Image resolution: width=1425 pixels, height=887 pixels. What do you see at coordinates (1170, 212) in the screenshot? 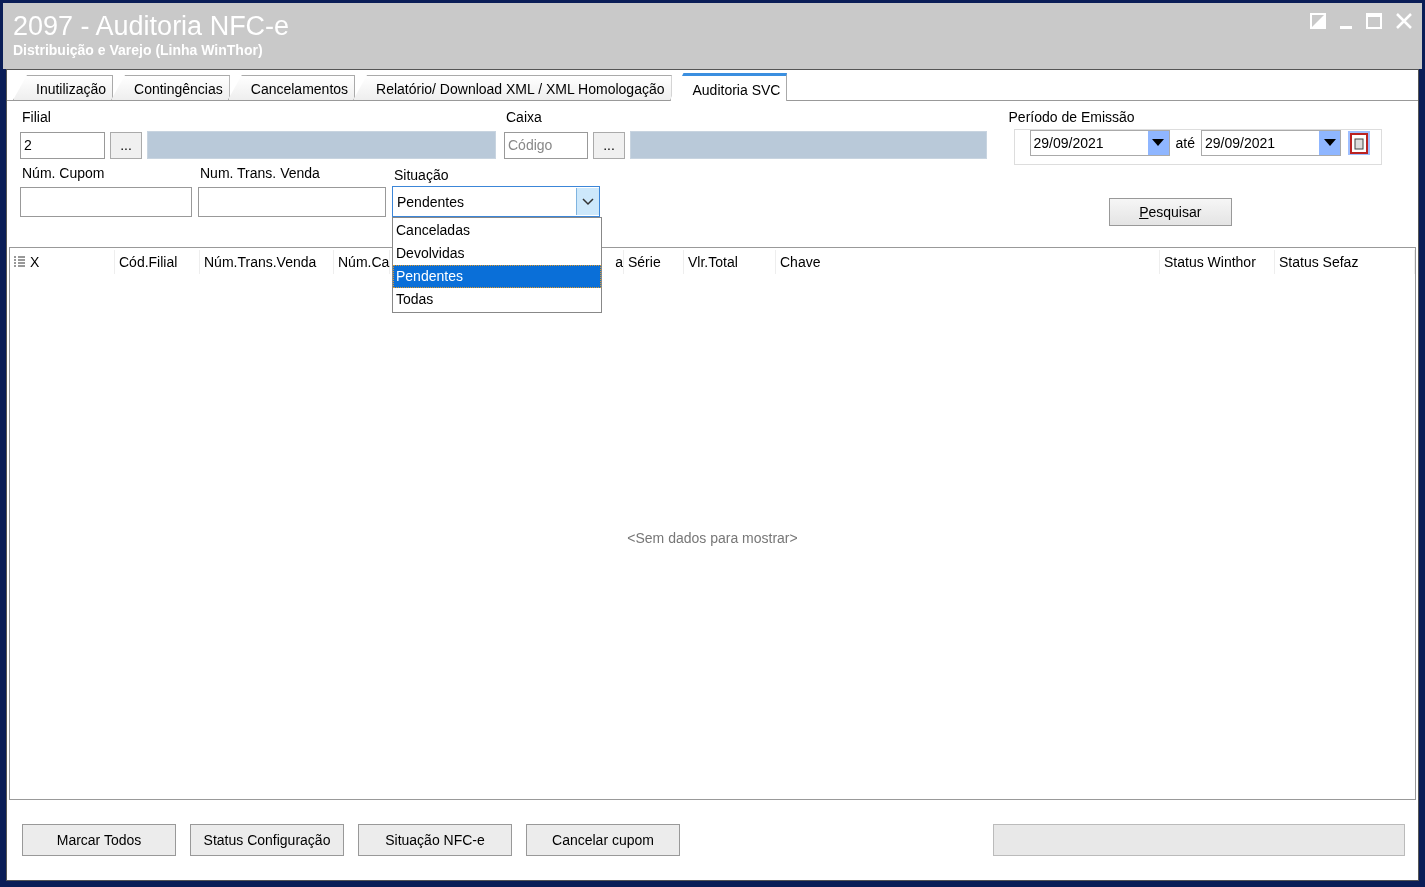
I see `search-button: Pesquisar` at bounding box center [1170, 212].